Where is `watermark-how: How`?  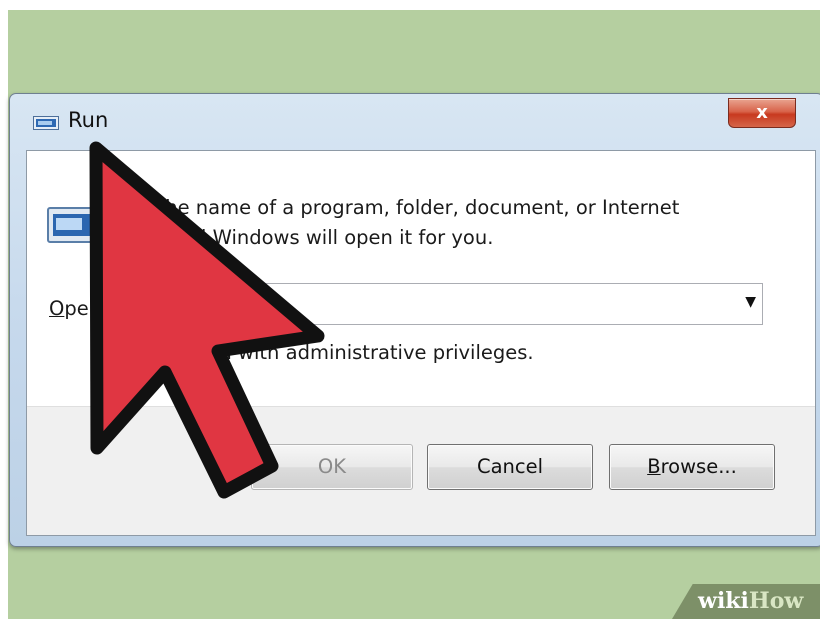 watermark-how: How is located at coordinates (776, 601).